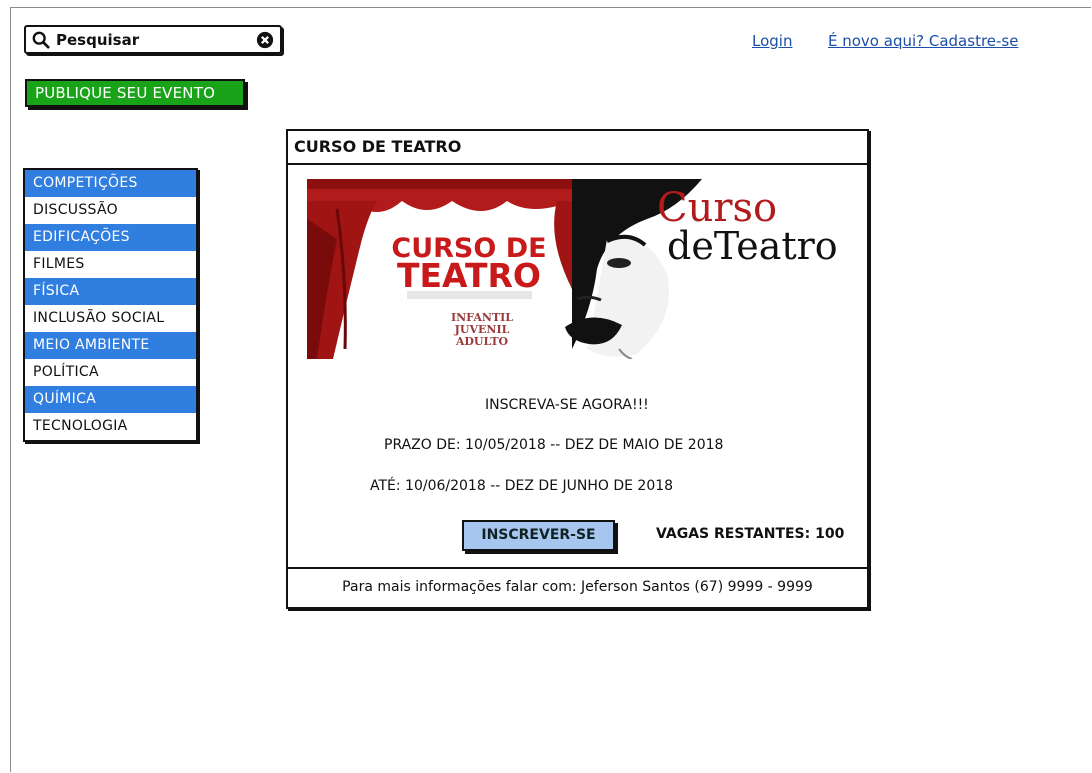  I want to click on category-item: QUÍMICA, so click(110, 399).